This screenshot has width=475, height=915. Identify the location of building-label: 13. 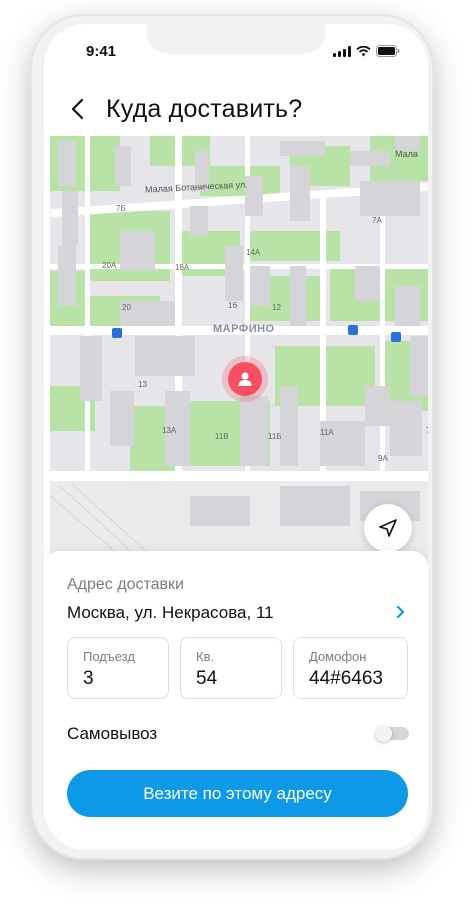
(142, 384).